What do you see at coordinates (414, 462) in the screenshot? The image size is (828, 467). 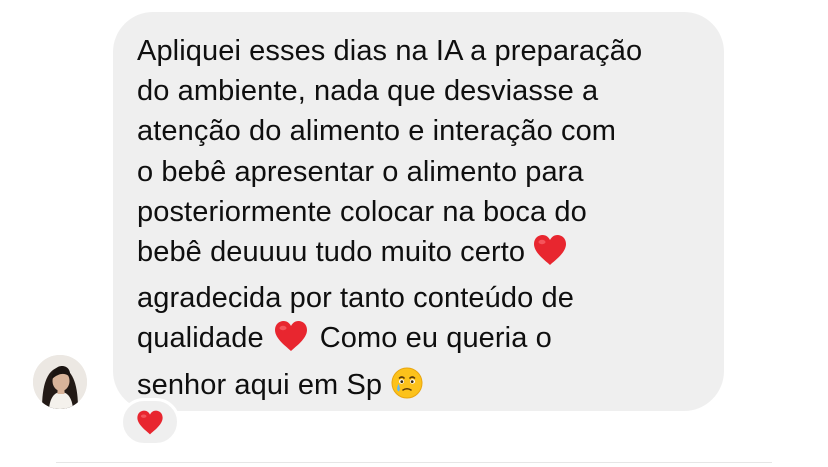 I see `divider` at bounding box center [414, 462].